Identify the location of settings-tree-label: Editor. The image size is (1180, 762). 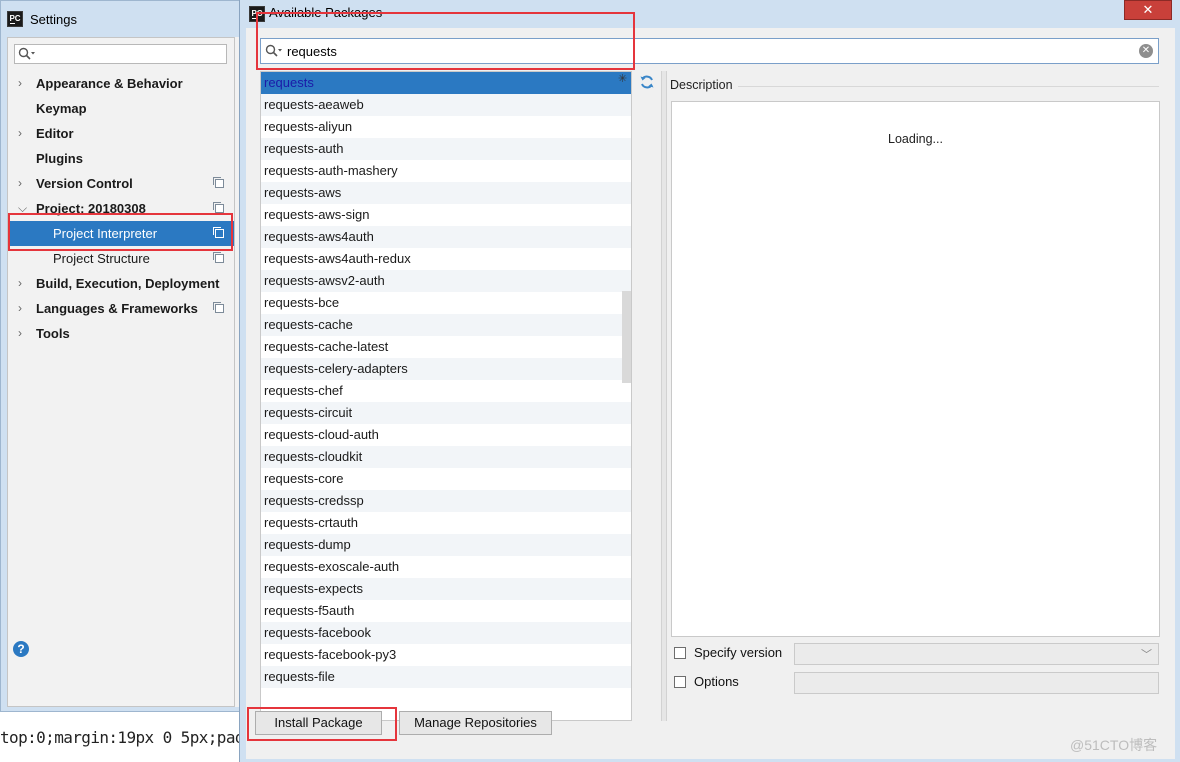
(55, 133).